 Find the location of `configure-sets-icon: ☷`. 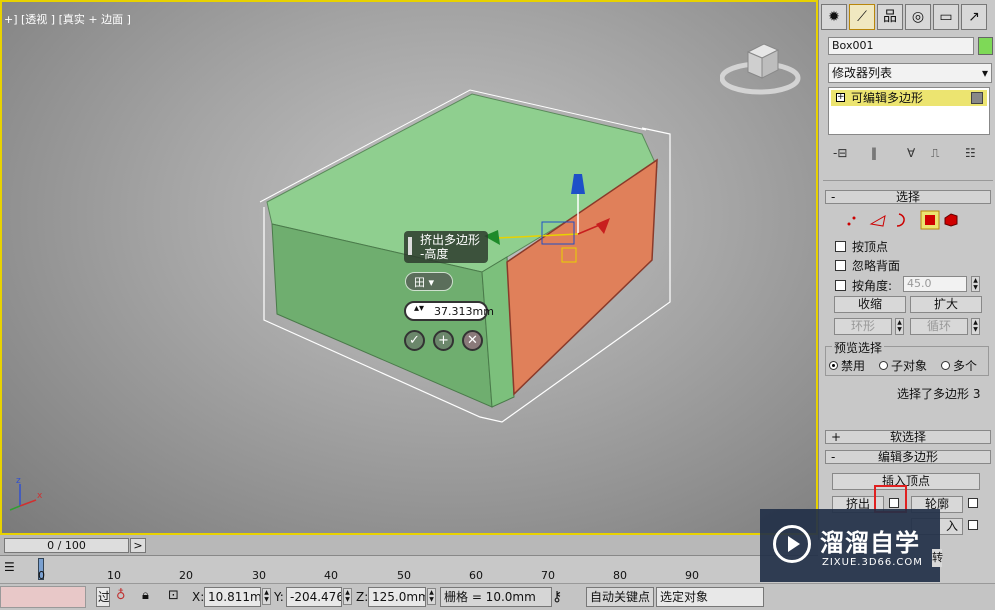

configure-sets-icon: ☷ is located at coordinates (970, 153).